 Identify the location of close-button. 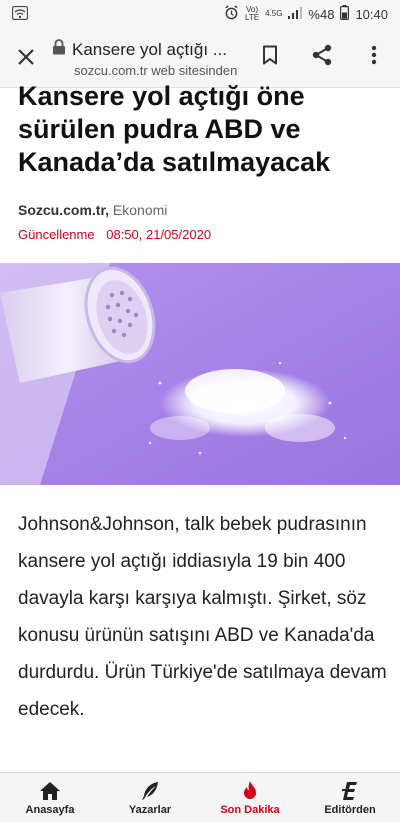
(26, 58).